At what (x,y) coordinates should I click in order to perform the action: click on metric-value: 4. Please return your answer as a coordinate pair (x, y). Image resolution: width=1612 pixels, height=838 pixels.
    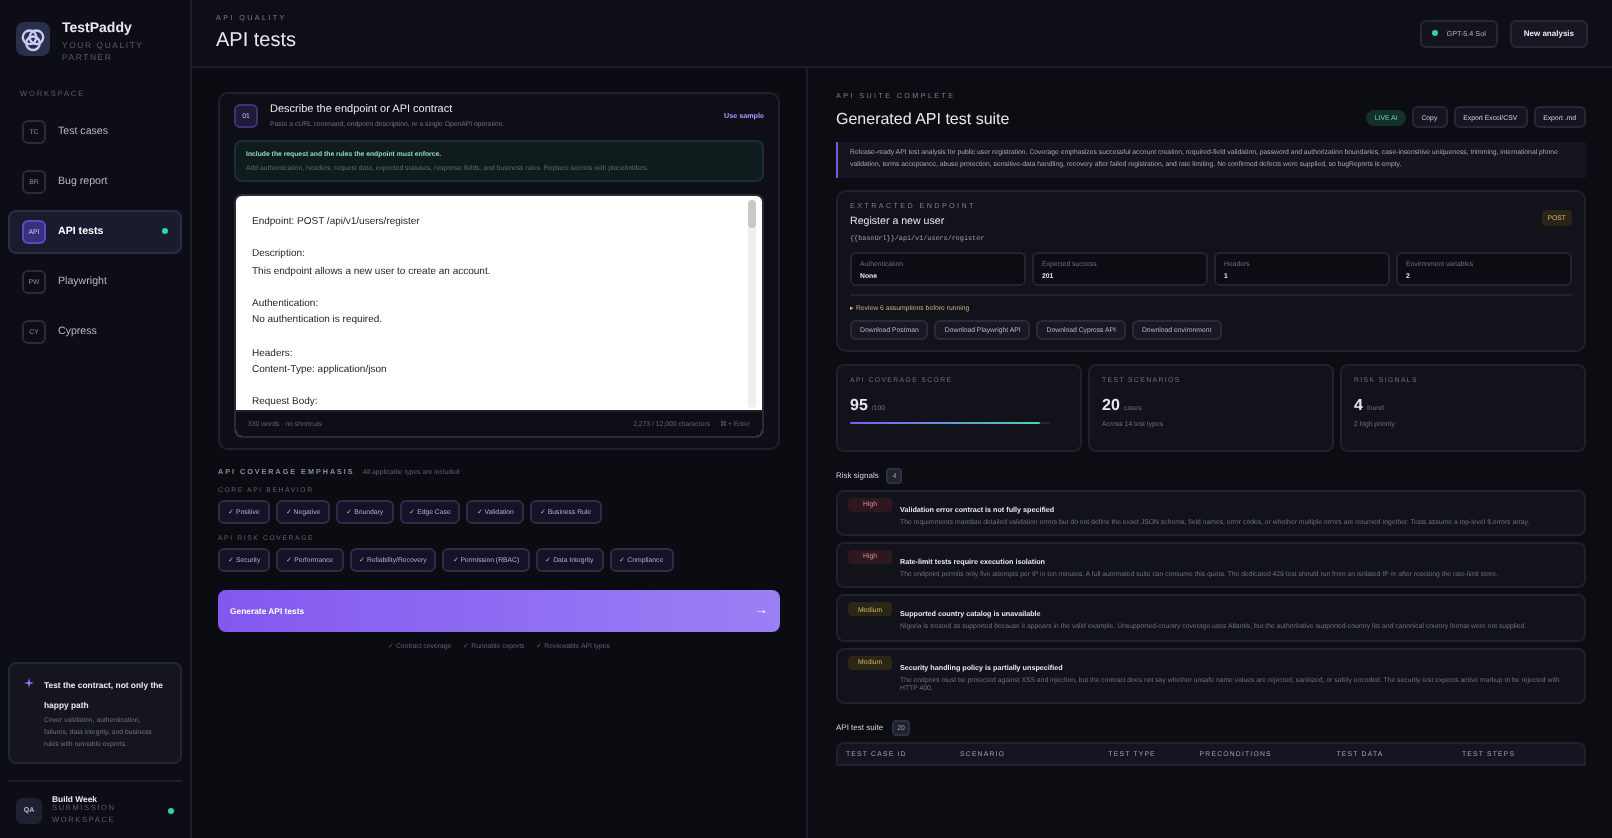
    Looking at the image, I should click on (1358, 404).